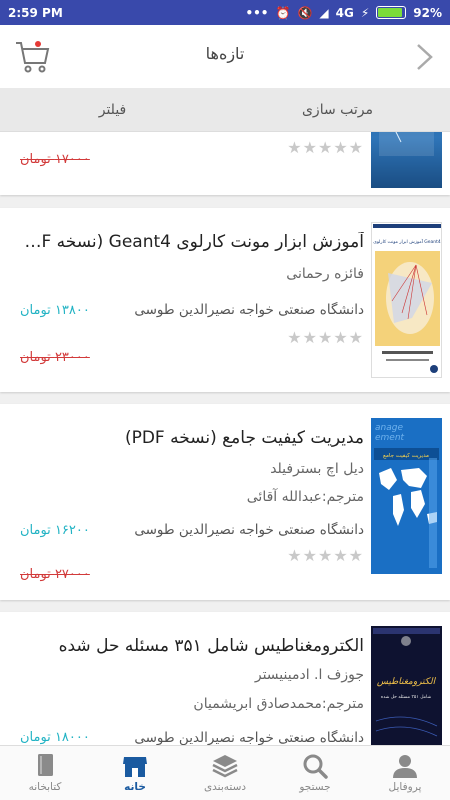  I want to click on status-network: 4G, so click(344, 12).